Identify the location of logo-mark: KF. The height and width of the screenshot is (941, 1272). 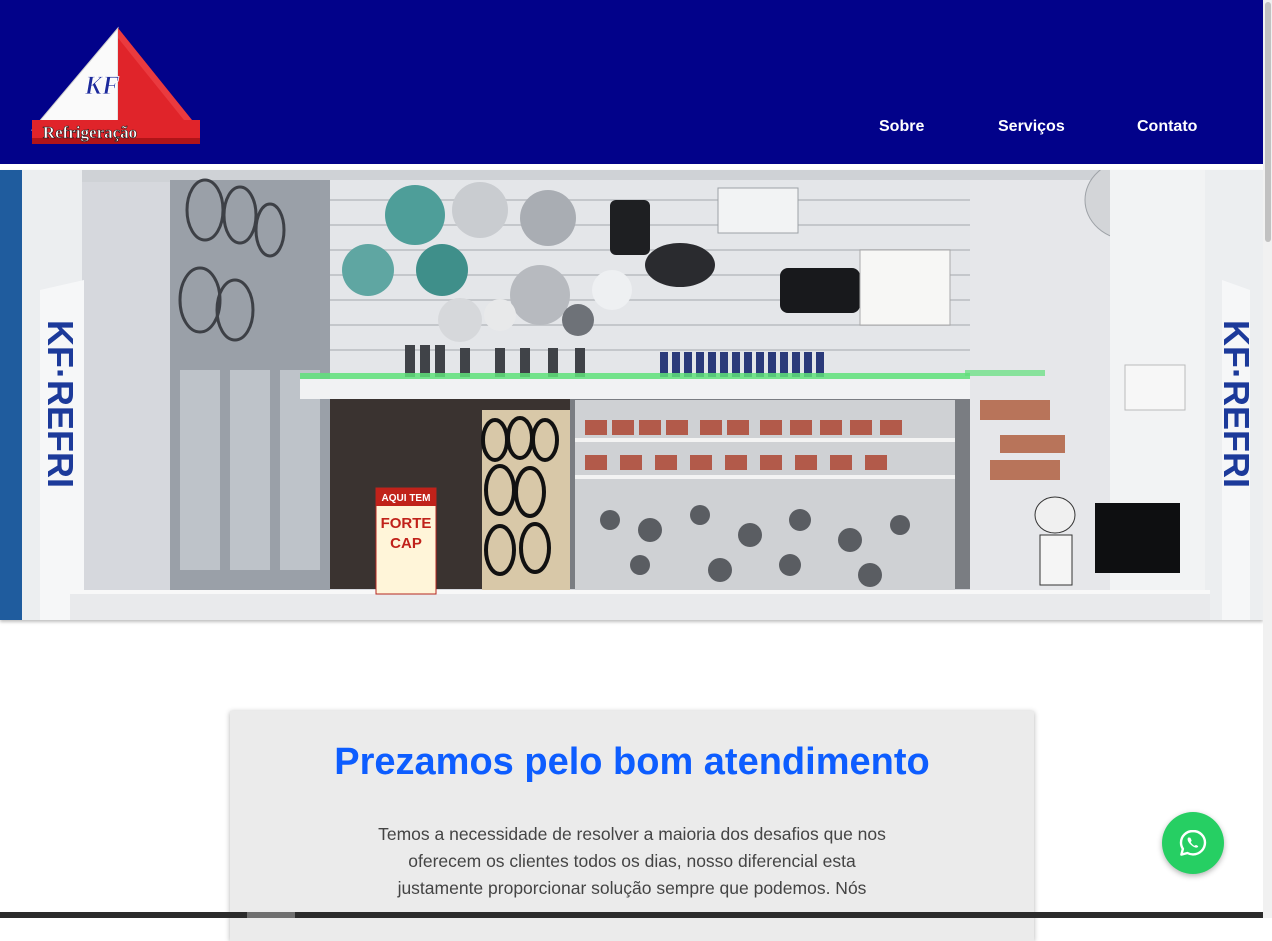
(102, 85).